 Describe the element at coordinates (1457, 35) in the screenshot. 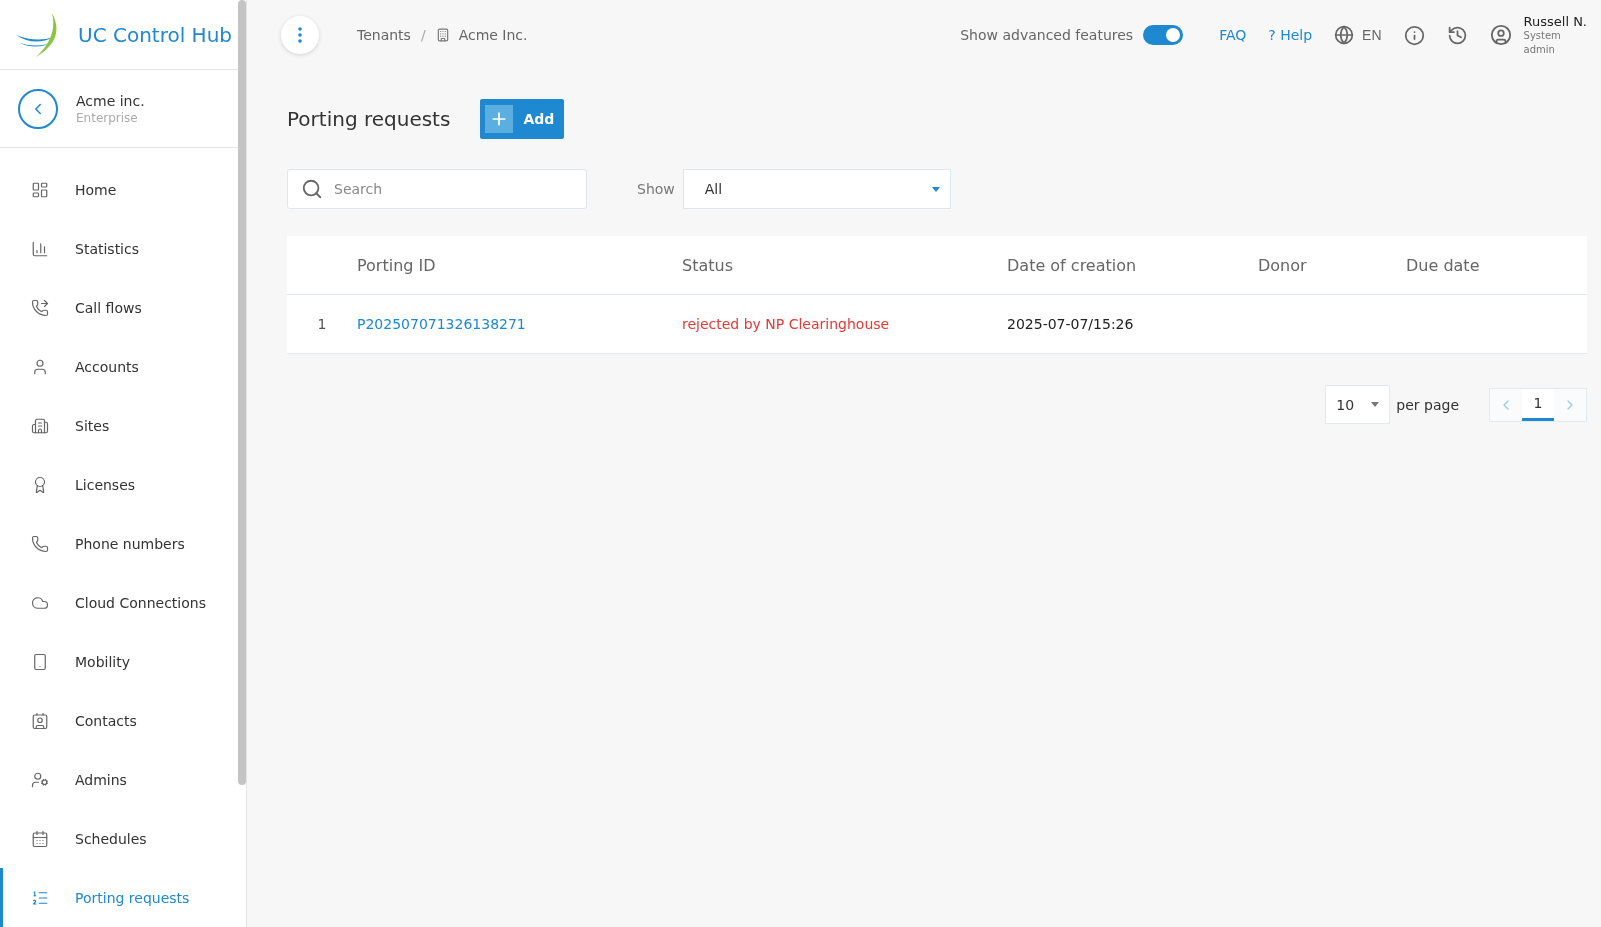

I see `history-button` at that location.